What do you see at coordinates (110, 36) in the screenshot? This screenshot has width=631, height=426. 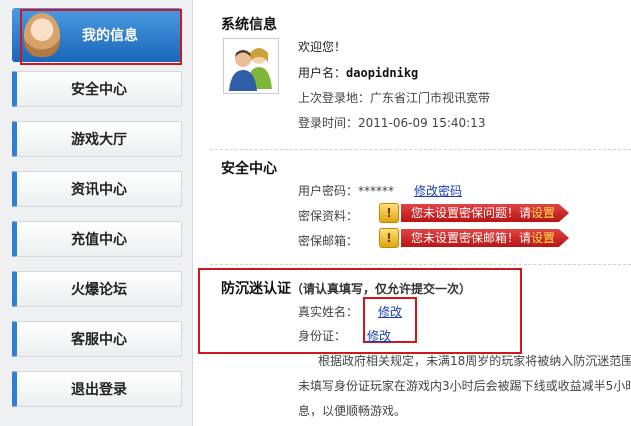 I see `sidebar-item-label: 我的信息` at bounding box center [110, 36].